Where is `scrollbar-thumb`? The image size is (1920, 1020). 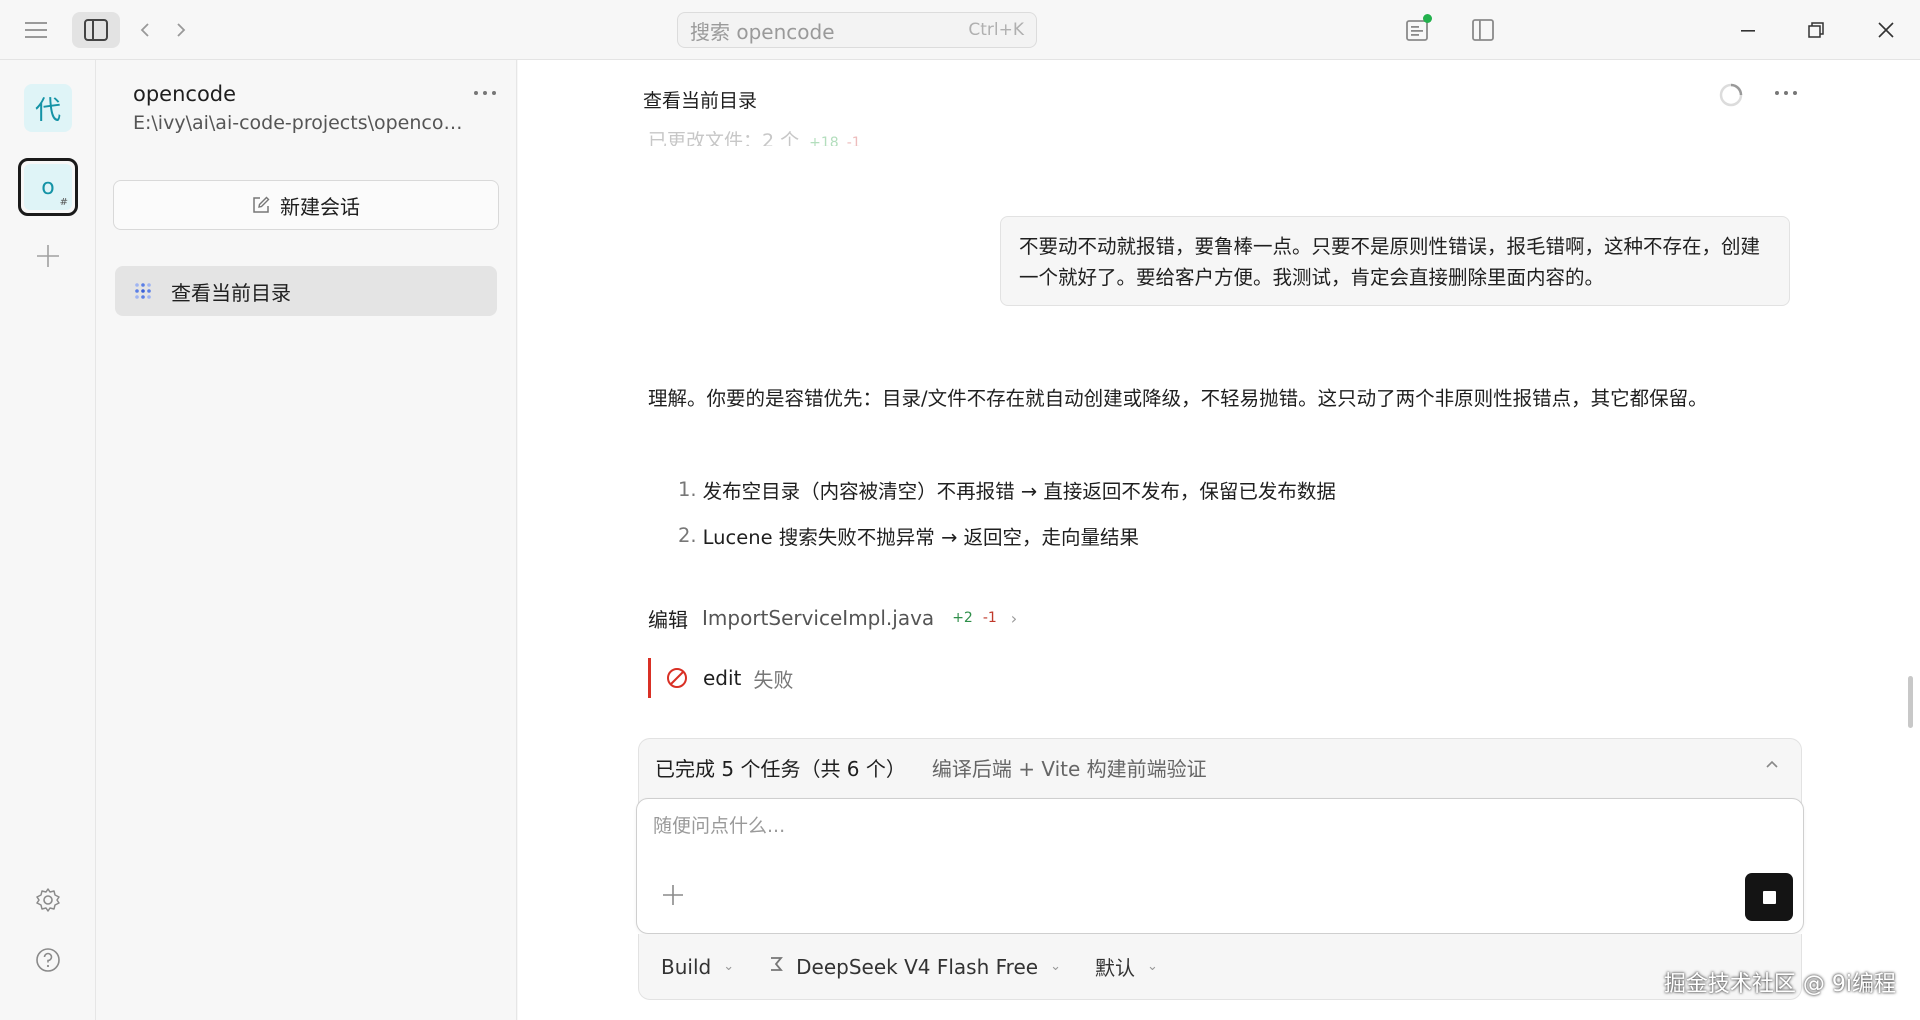 scrollbar-thumb is located at coordinates (1910, 702).